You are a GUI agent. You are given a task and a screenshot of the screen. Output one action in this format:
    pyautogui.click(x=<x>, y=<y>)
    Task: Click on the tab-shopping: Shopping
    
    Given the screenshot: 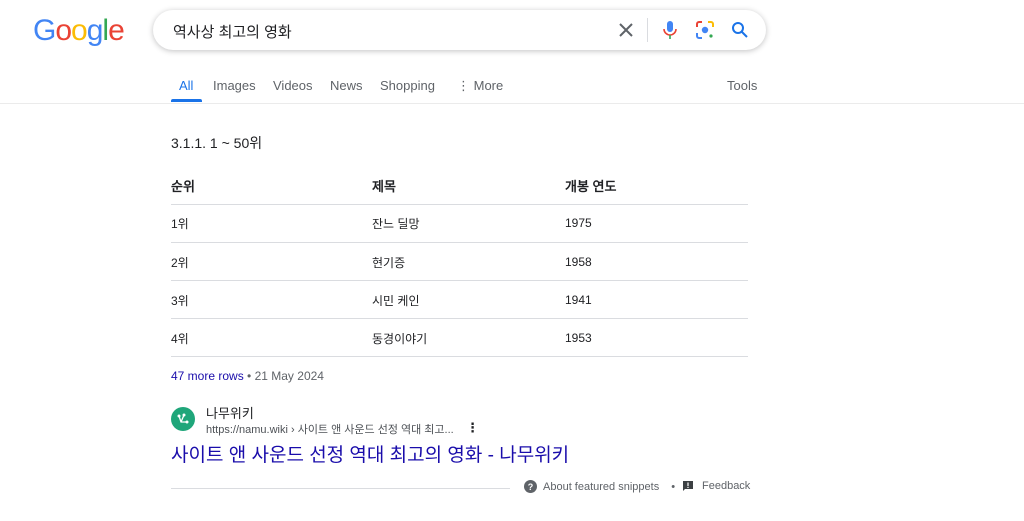 What is the action you would take?
    pyautogui.click(x=407, y=85)
    